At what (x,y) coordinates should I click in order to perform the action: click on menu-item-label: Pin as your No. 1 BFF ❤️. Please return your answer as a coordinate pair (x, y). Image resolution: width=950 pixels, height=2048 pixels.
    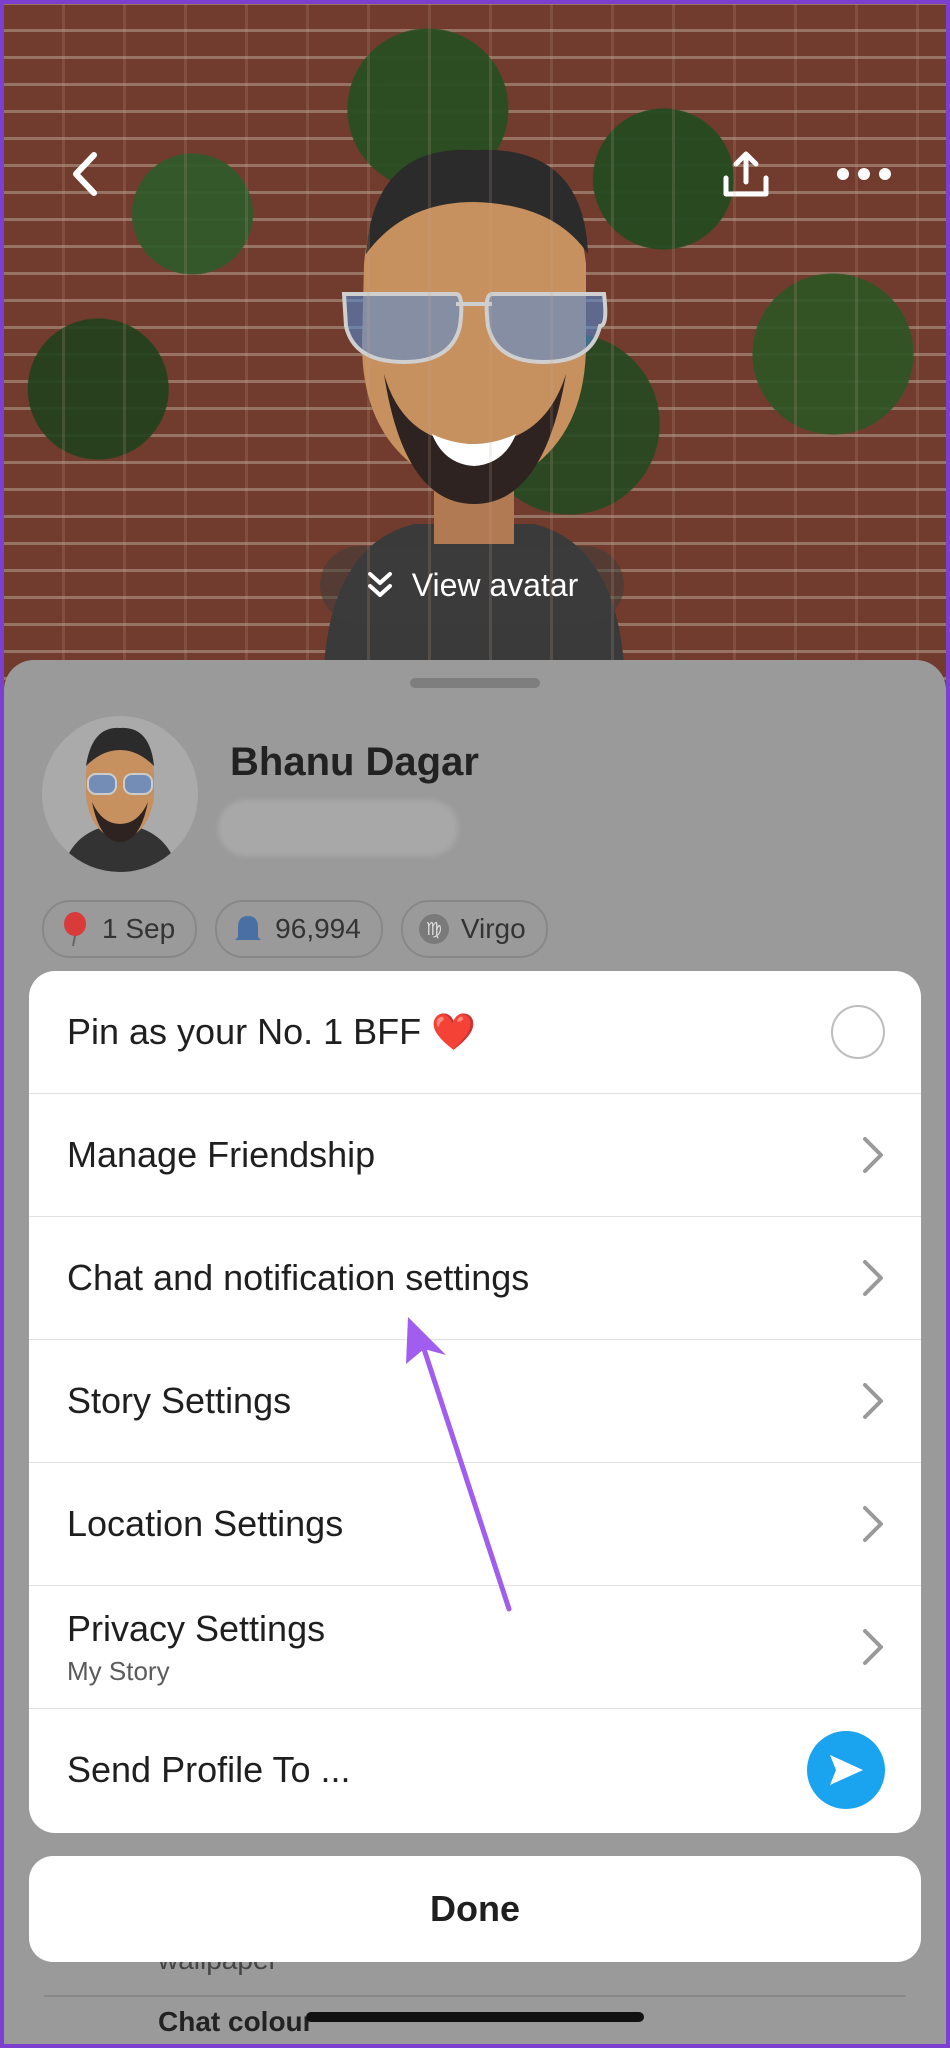
    Looking at the image, I should click on (271, 1031).